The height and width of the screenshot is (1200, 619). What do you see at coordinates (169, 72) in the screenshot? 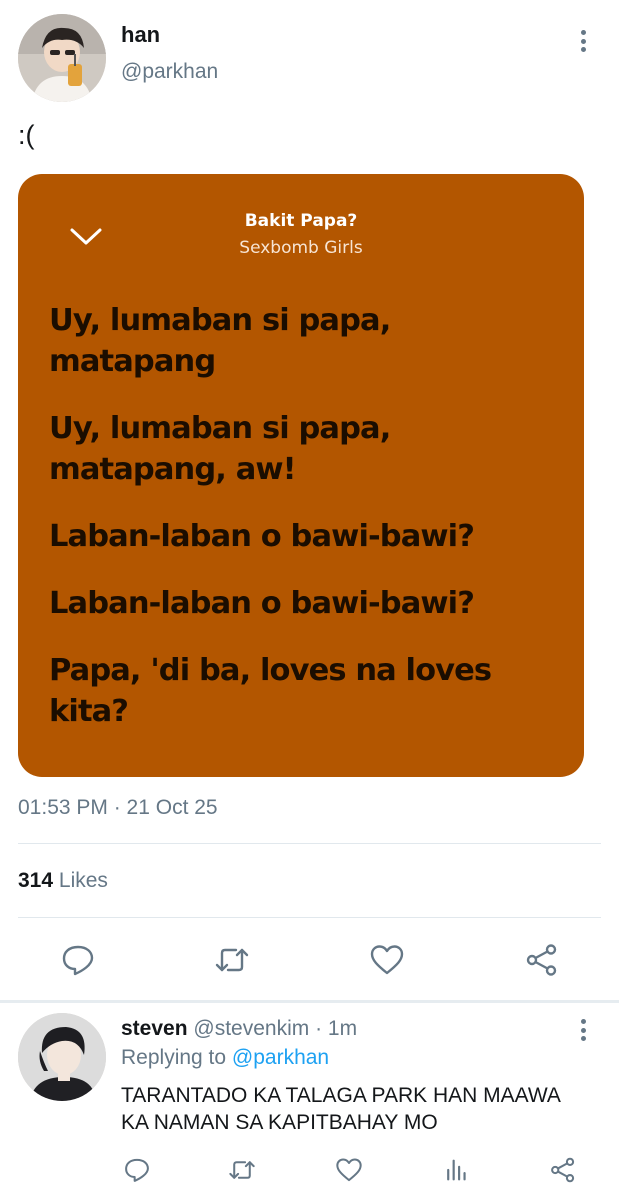
I see `author-handle: @parkhan` at bounding box center [169, 72].